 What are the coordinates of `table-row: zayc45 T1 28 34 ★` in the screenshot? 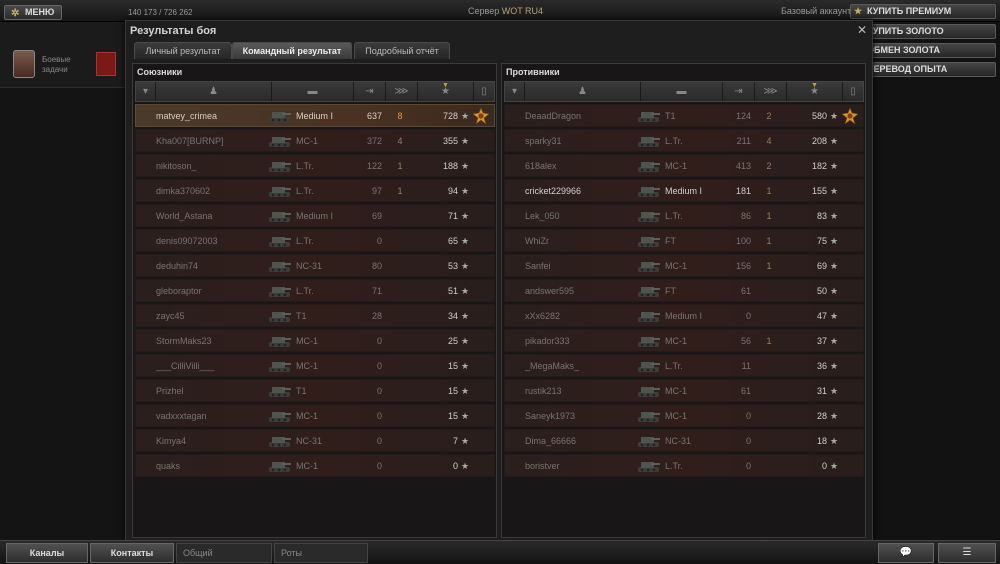 It's located at (315, 315).